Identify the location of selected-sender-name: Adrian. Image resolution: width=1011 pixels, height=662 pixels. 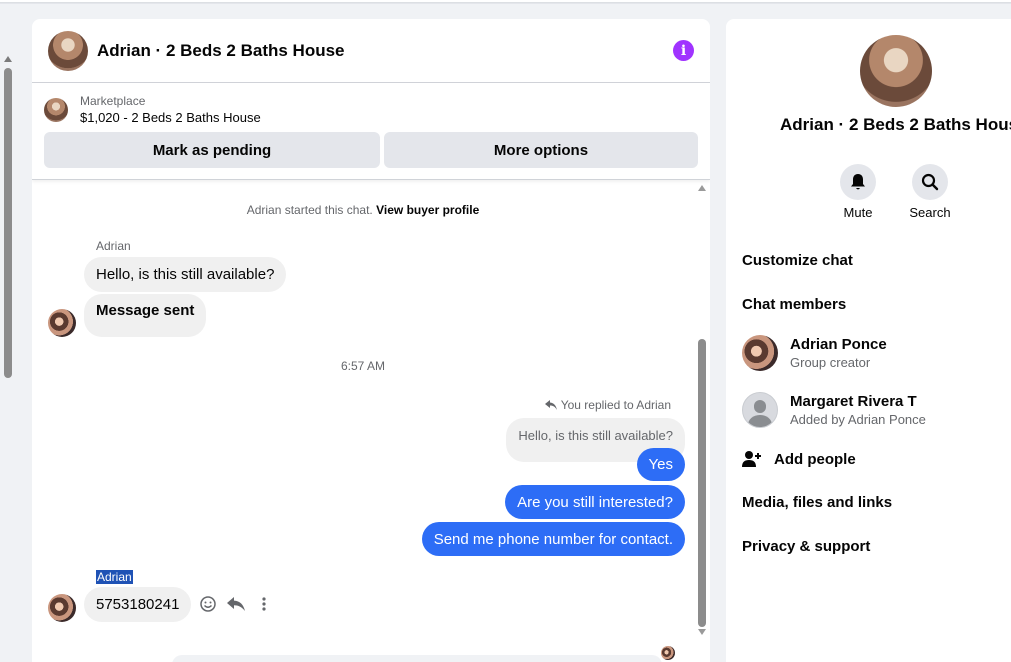
(114, 577).